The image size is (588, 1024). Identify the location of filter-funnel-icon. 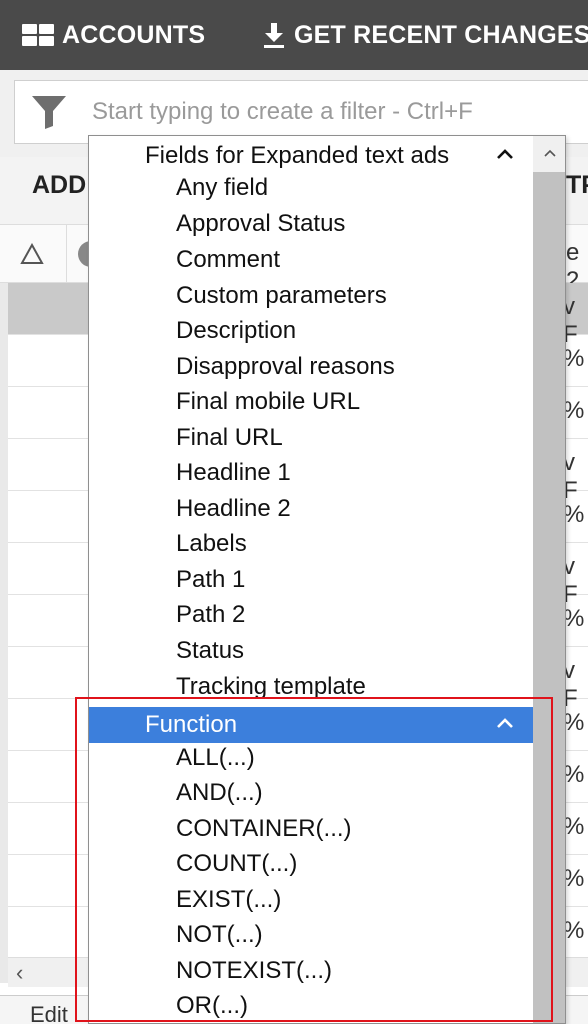
(49, 112).